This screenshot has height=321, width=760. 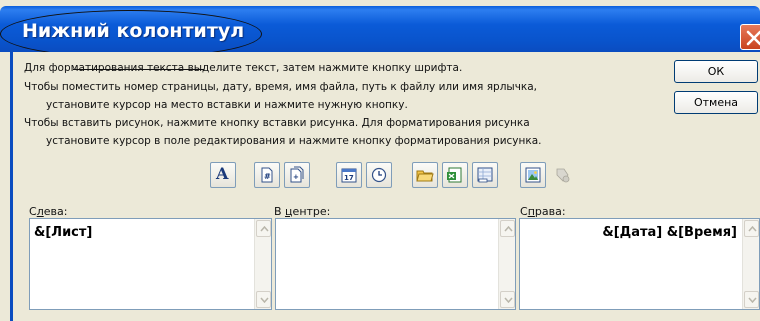 What do you see at coordinates (48, 211) in the screenshot?
I see `left-section-label: Слева:` at bounding box center [48, 211].